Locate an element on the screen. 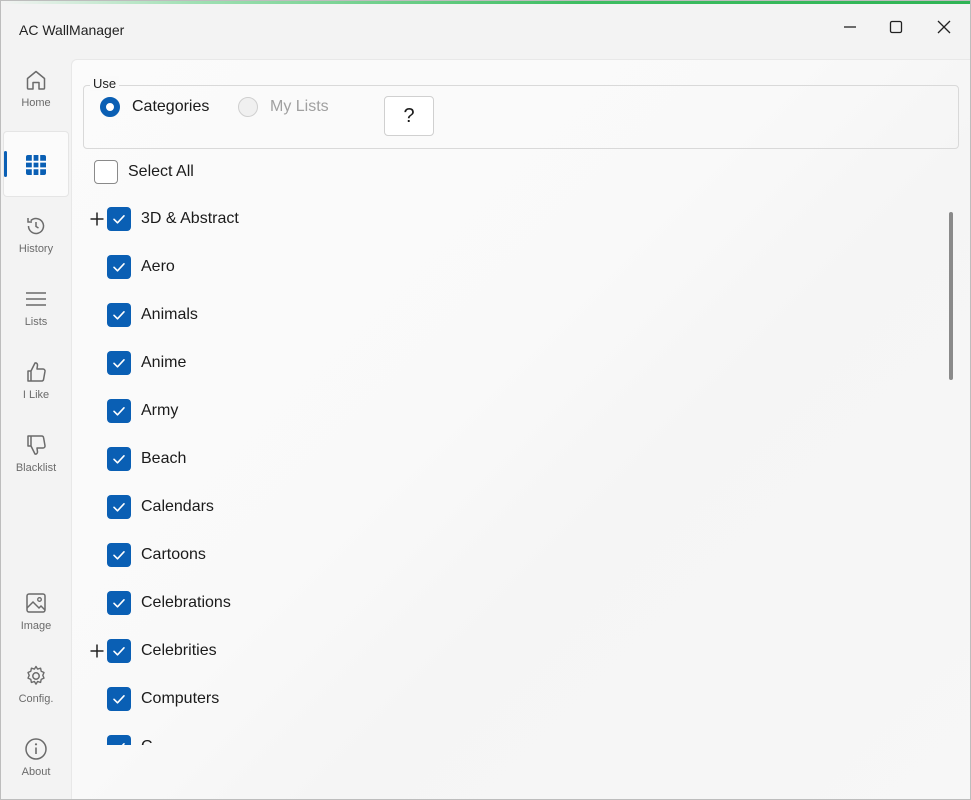 This screenshot has height=800, width=971. category-row: Computers is located at coordinates (372, 701).